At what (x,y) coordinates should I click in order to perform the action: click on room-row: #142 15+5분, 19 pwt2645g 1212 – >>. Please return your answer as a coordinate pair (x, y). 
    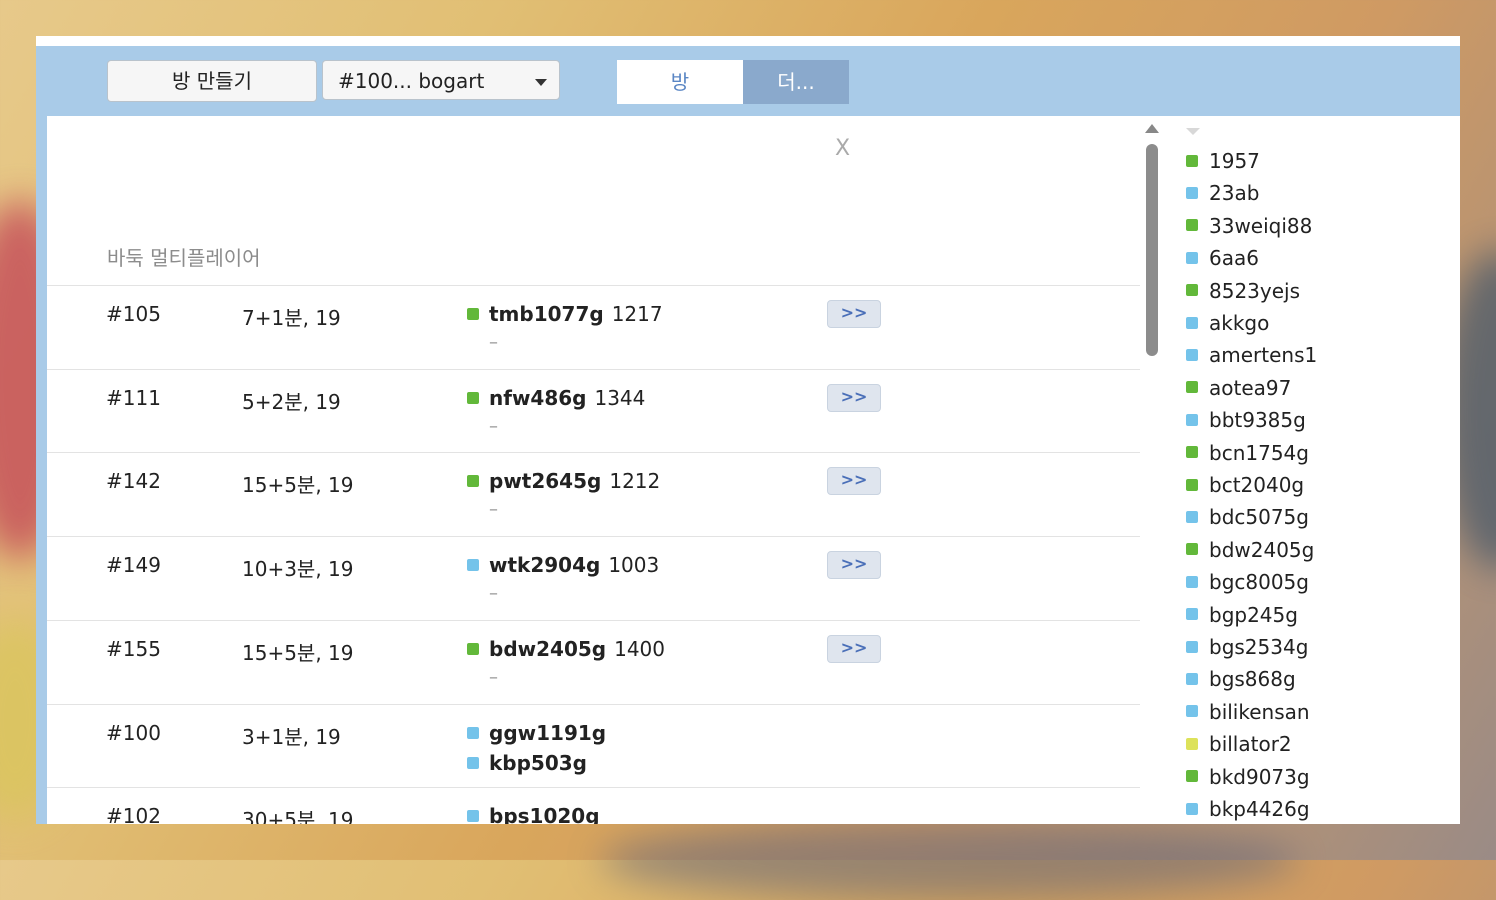
    Looking at the image, I should click on (593, 494).